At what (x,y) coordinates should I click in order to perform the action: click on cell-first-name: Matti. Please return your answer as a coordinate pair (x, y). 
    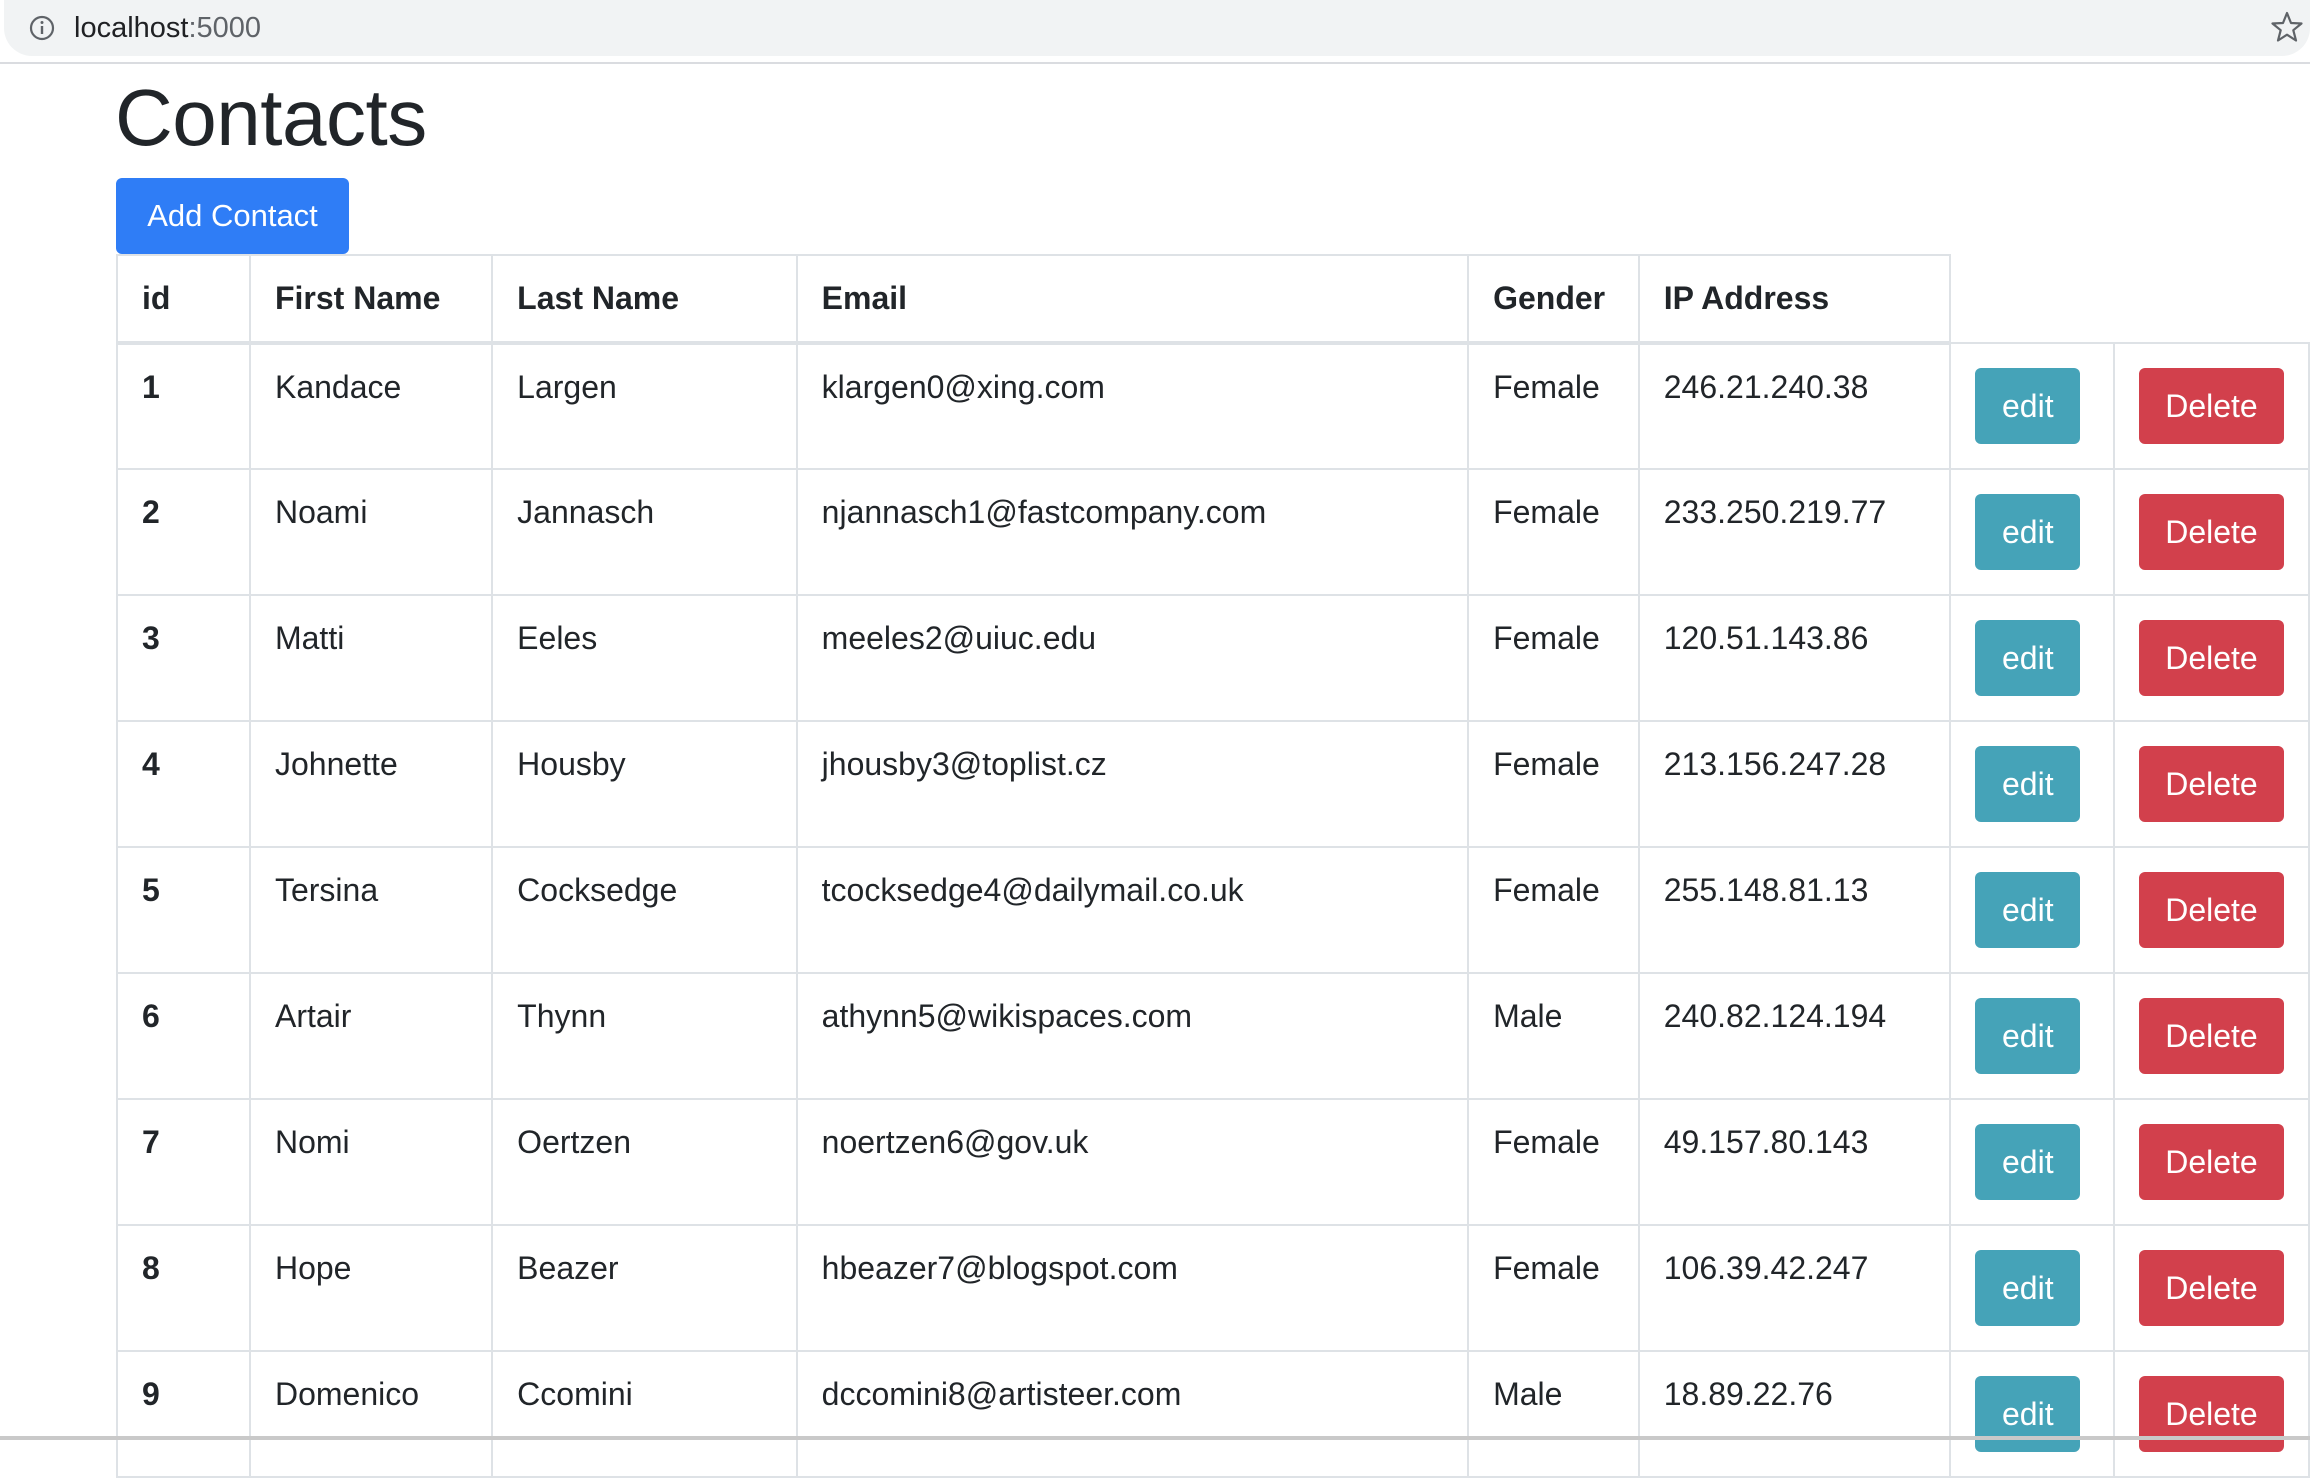
    Looking at the image, I should click on (371, 658).